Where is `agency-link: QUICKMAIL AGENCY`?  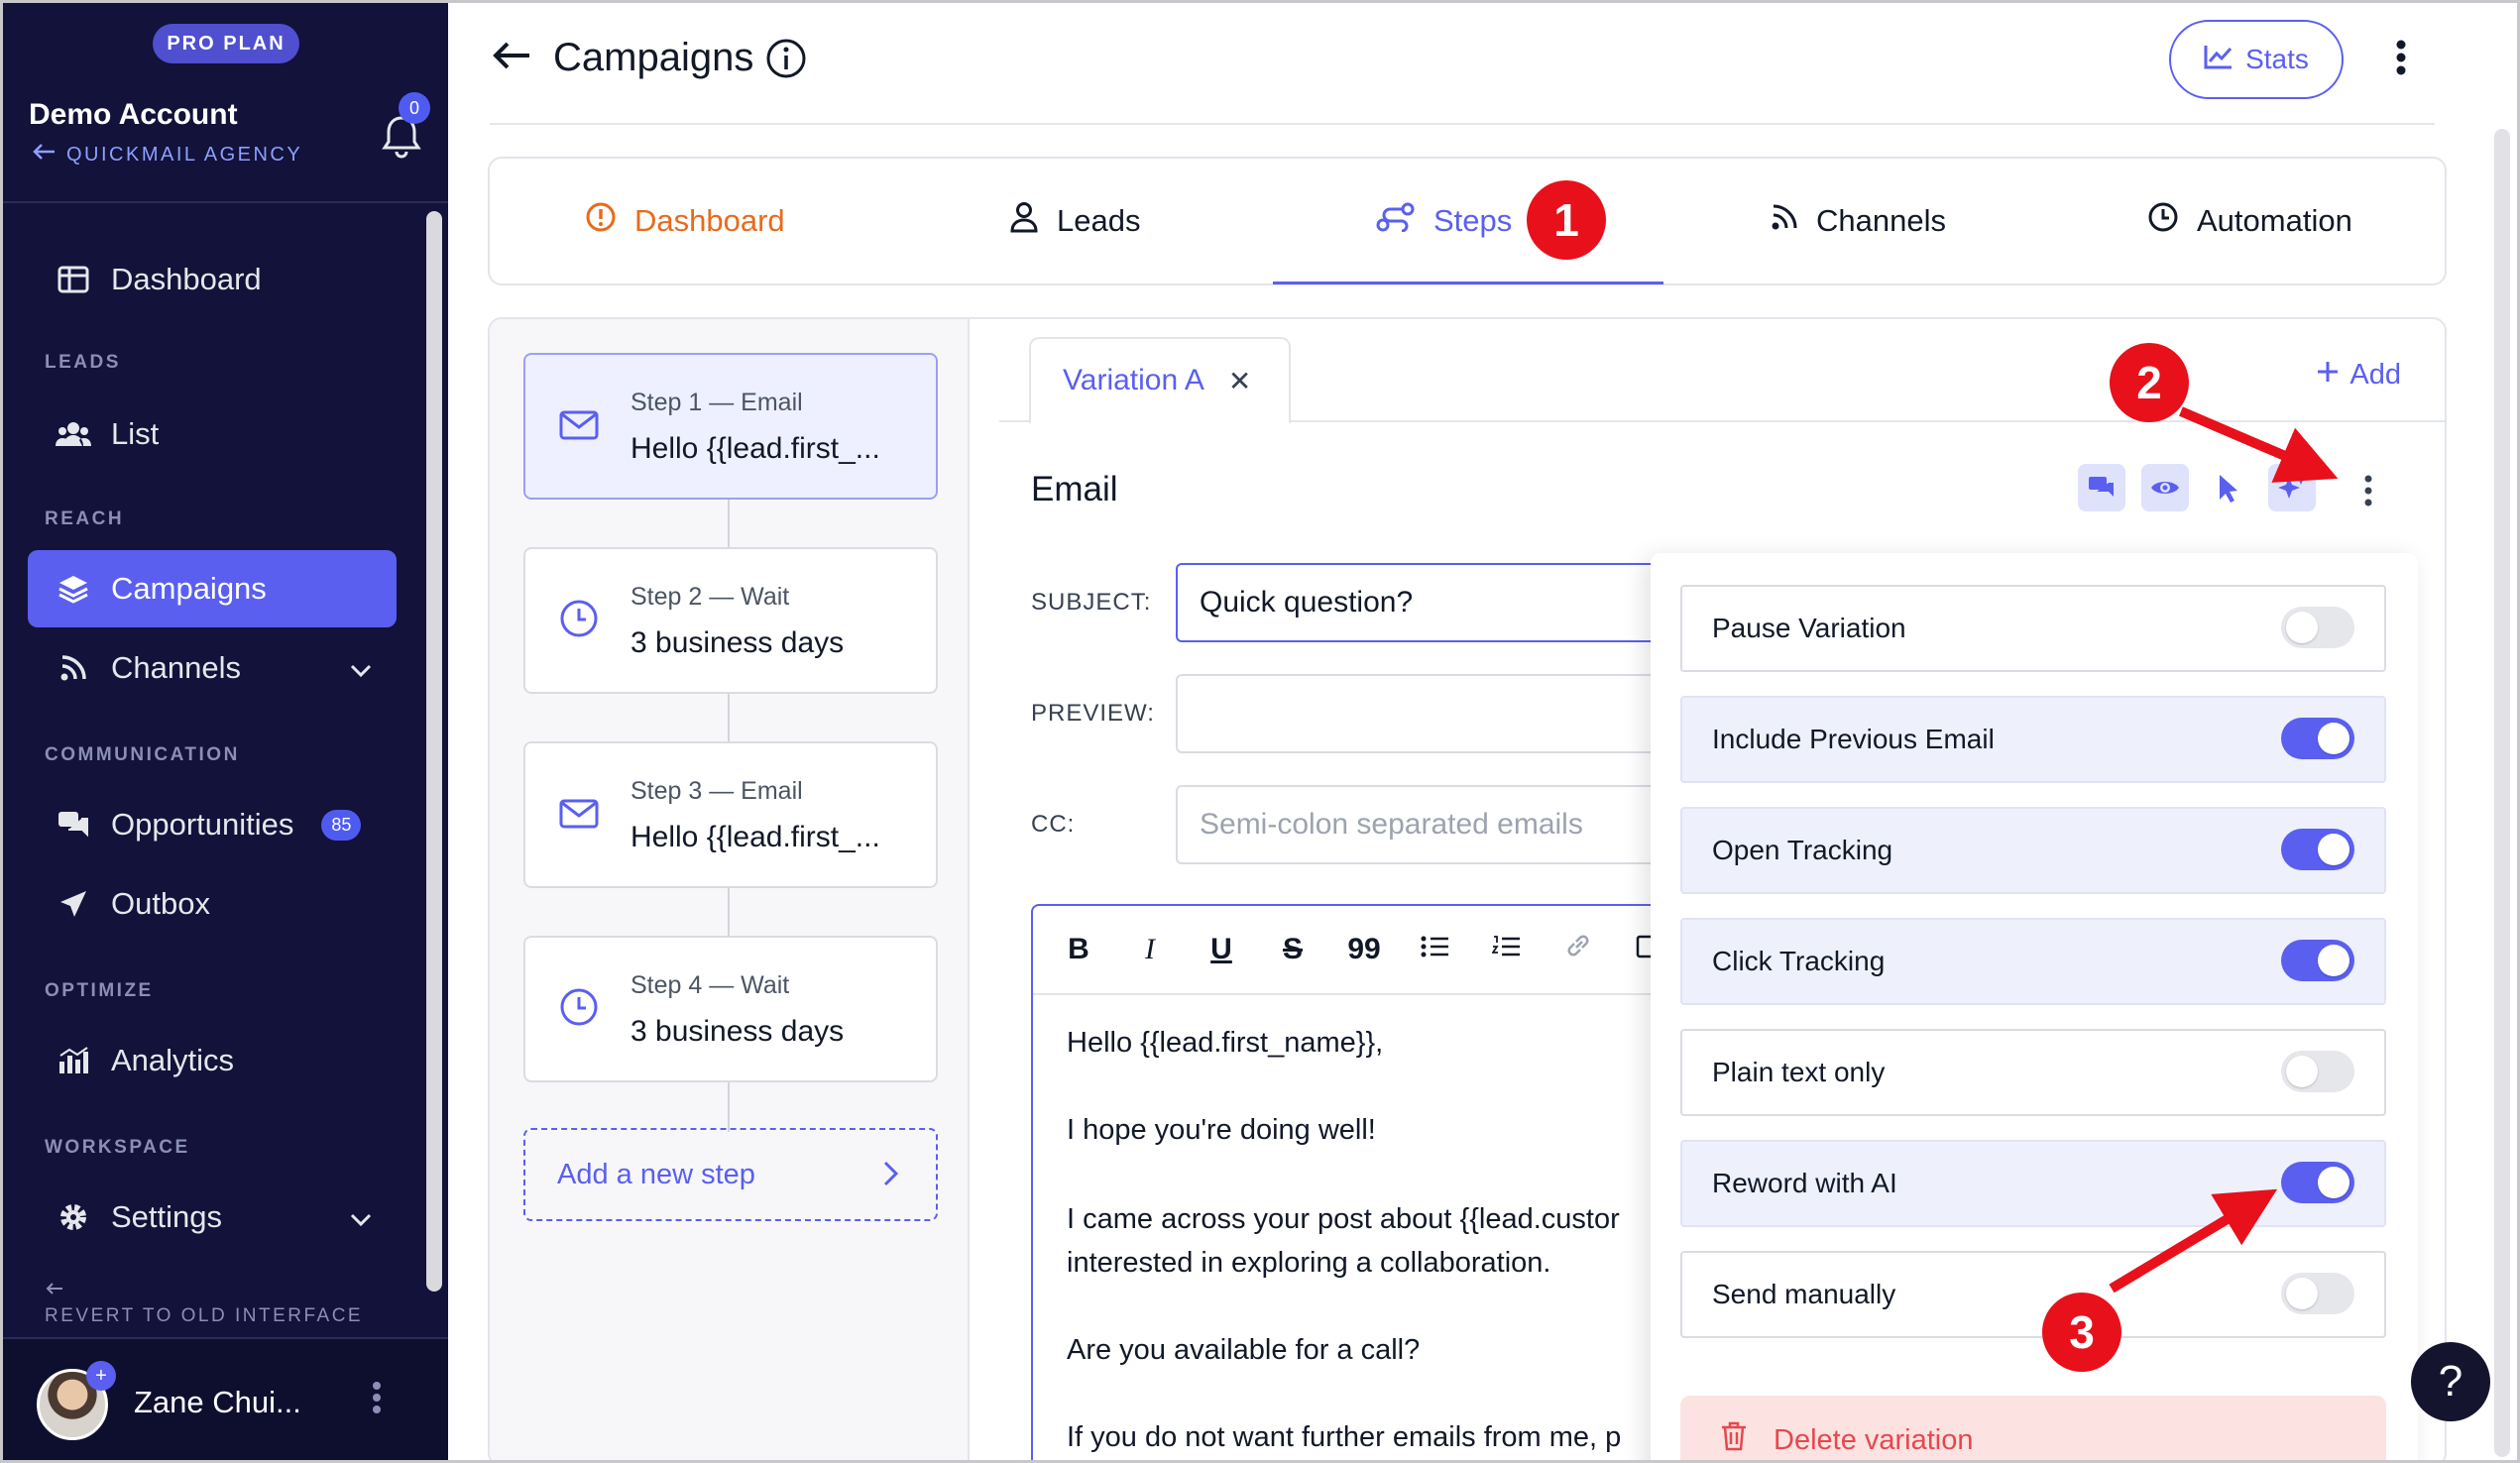 agency-link: QUICKMAIL AGENCY is located at coordinates (167, 155).